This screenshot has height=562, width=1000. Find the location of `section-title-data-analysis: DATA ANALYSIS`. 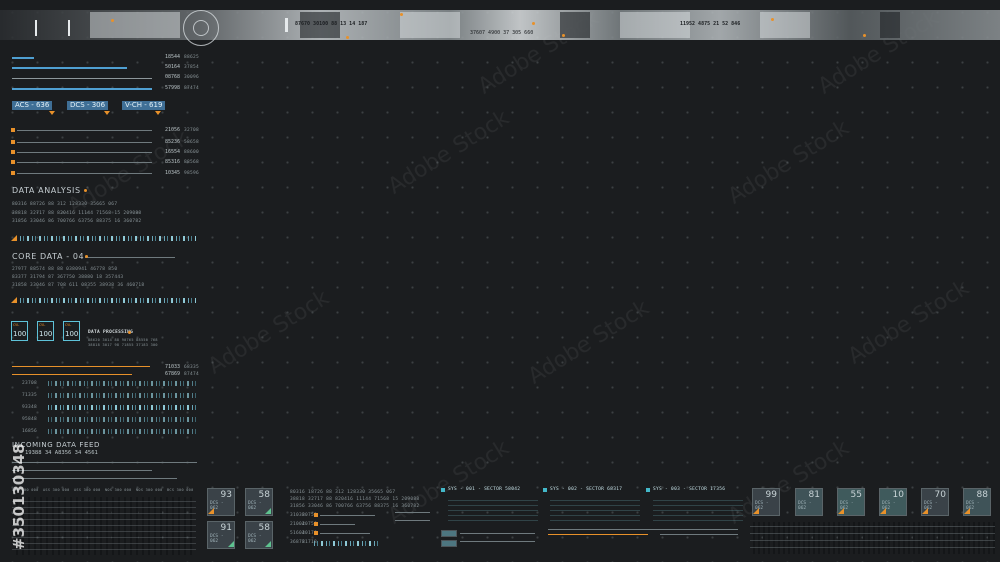

section-title-data-analysis: DATA ANALYSIS is located at coordinates (46, 190).